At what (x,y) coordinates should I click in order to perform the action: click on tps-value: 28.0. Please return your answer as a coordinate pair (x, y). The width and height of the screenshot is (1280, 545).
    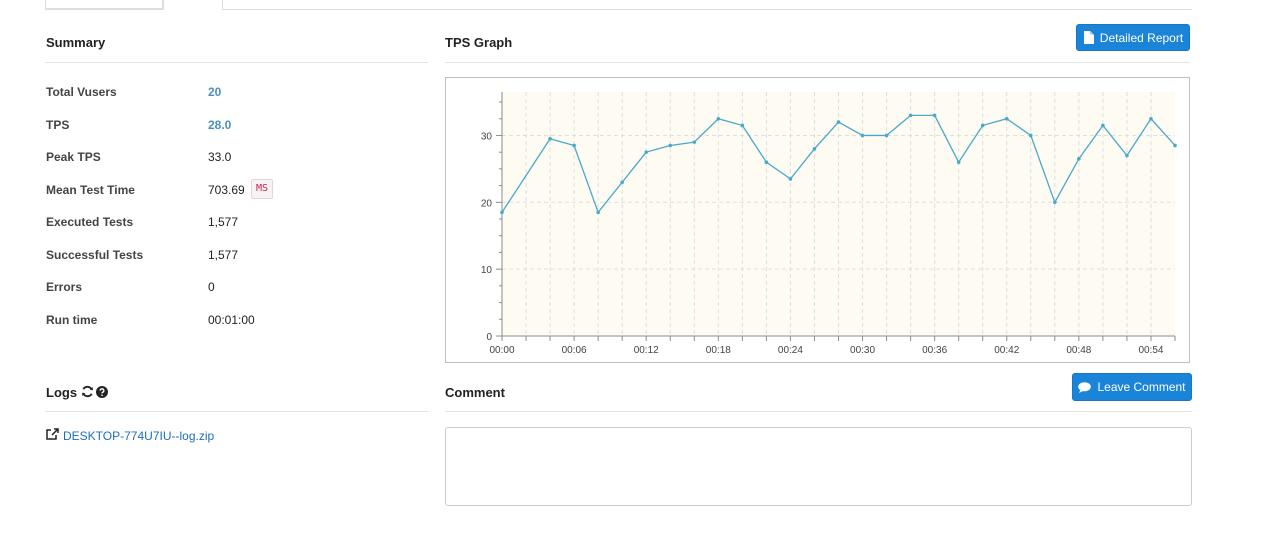
    Looking at the image, I should click on (219, 125).